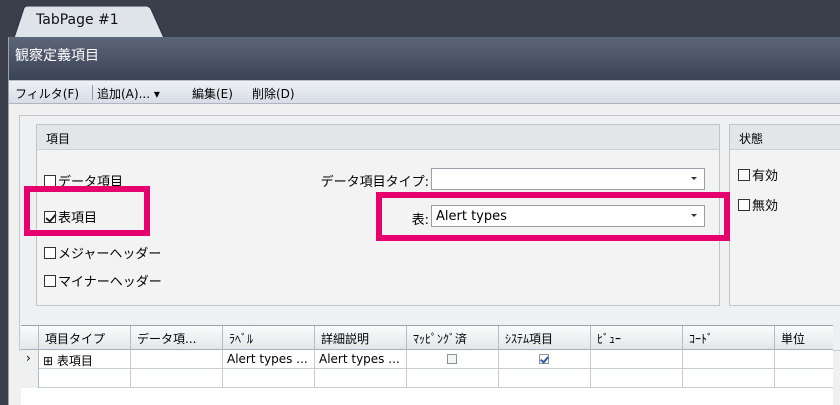 This screenshot has height=405, width=840. I want to click on tab-strip: TabPage #1, so click(420, 19).